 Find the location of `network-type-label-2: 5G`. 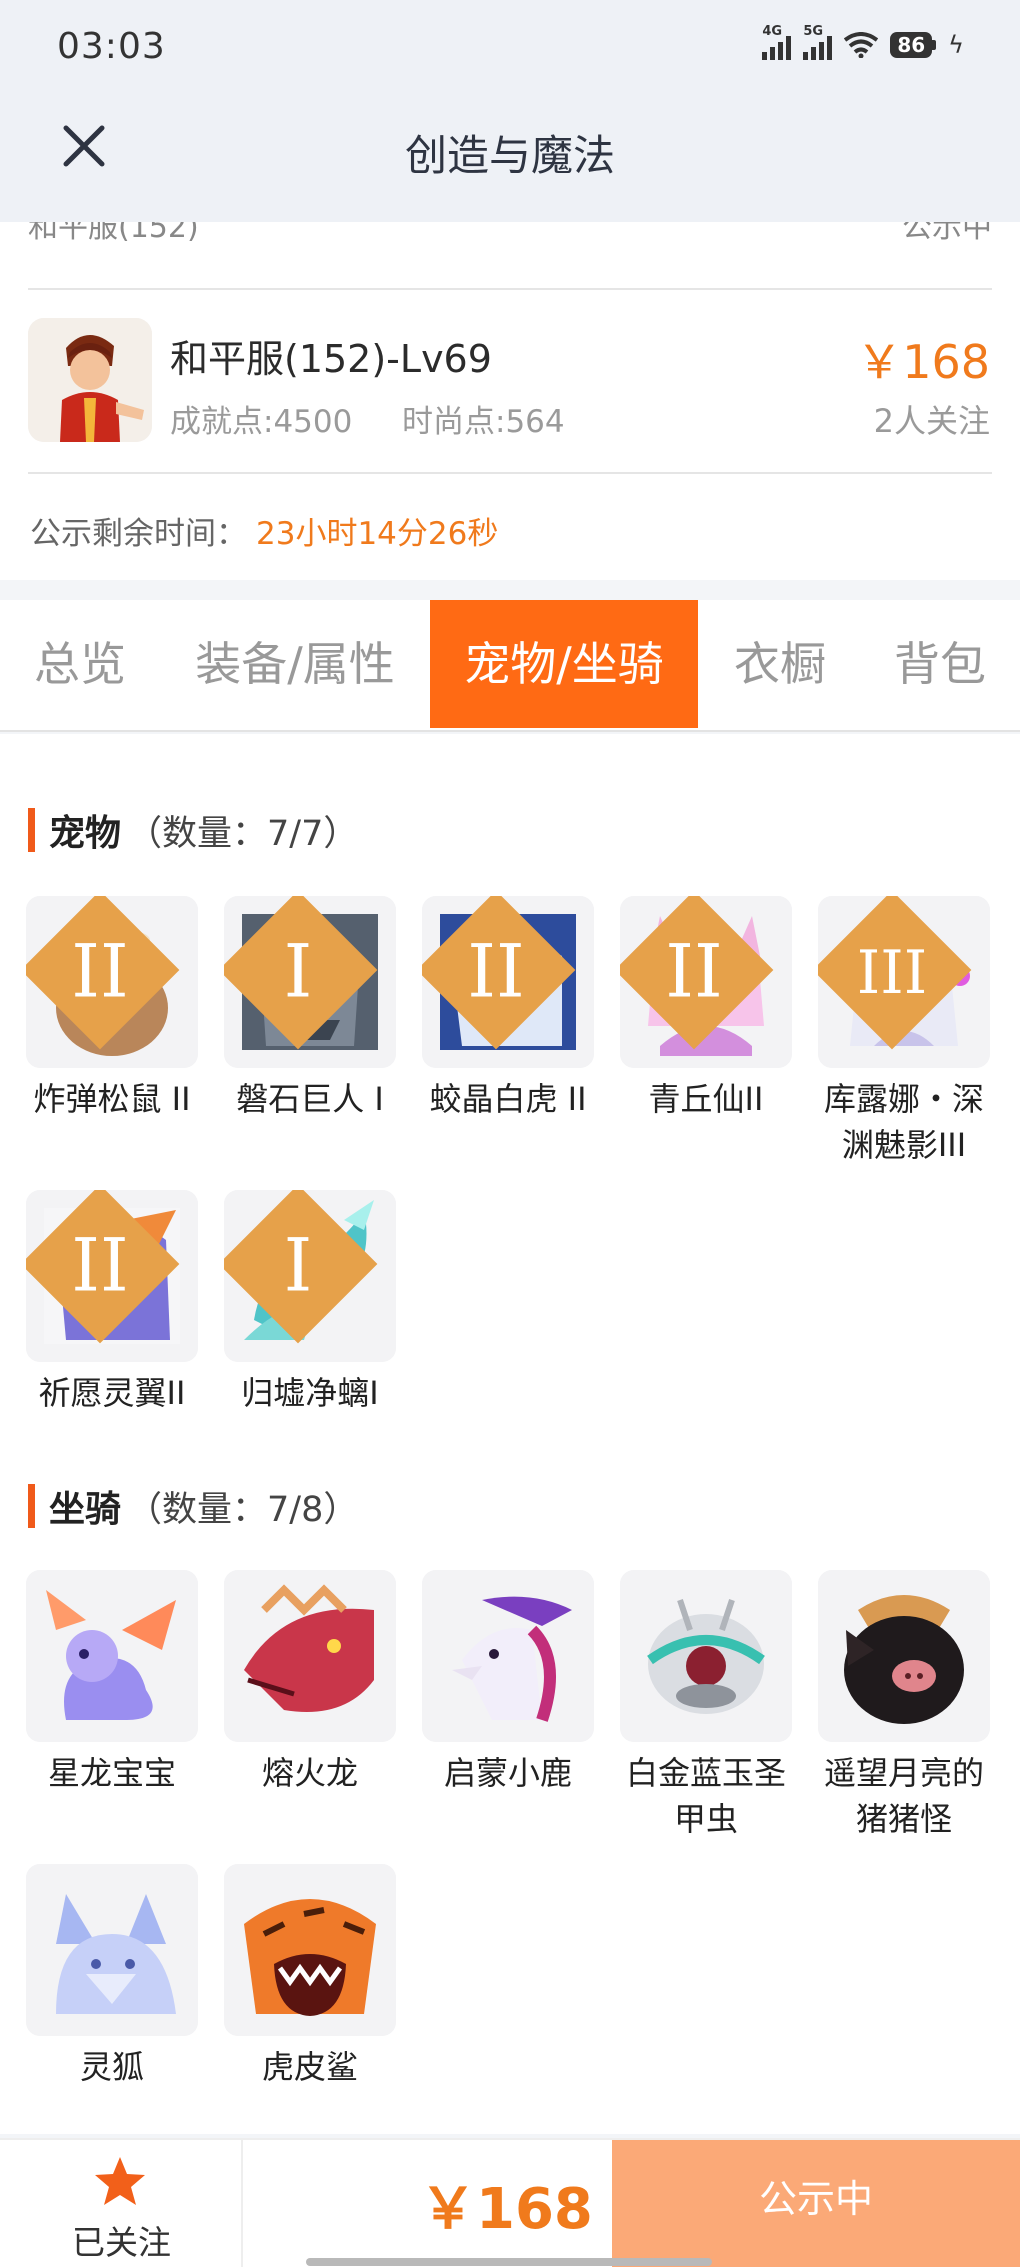

network-type-label-2: 5G is located at coordinates (813, 31).